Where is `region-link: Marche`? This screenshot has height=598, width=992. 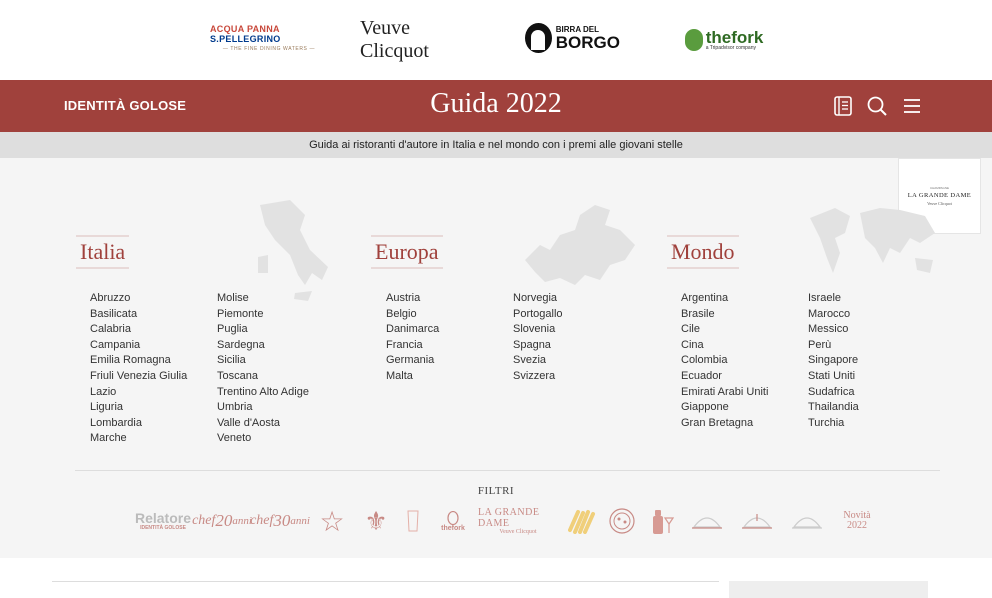
region-link: Marche is located at coordinates (138, 439).